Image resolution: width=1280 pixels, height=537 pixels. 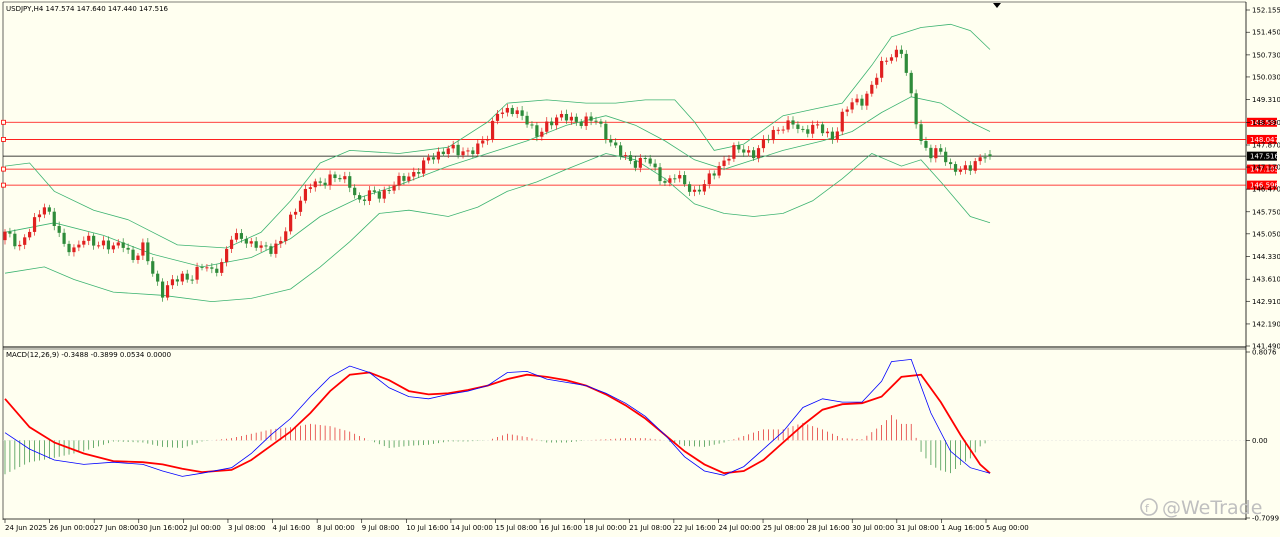 I want to click on time-tick-label: 14 Jul 00:00, so click(x=472, y=528).